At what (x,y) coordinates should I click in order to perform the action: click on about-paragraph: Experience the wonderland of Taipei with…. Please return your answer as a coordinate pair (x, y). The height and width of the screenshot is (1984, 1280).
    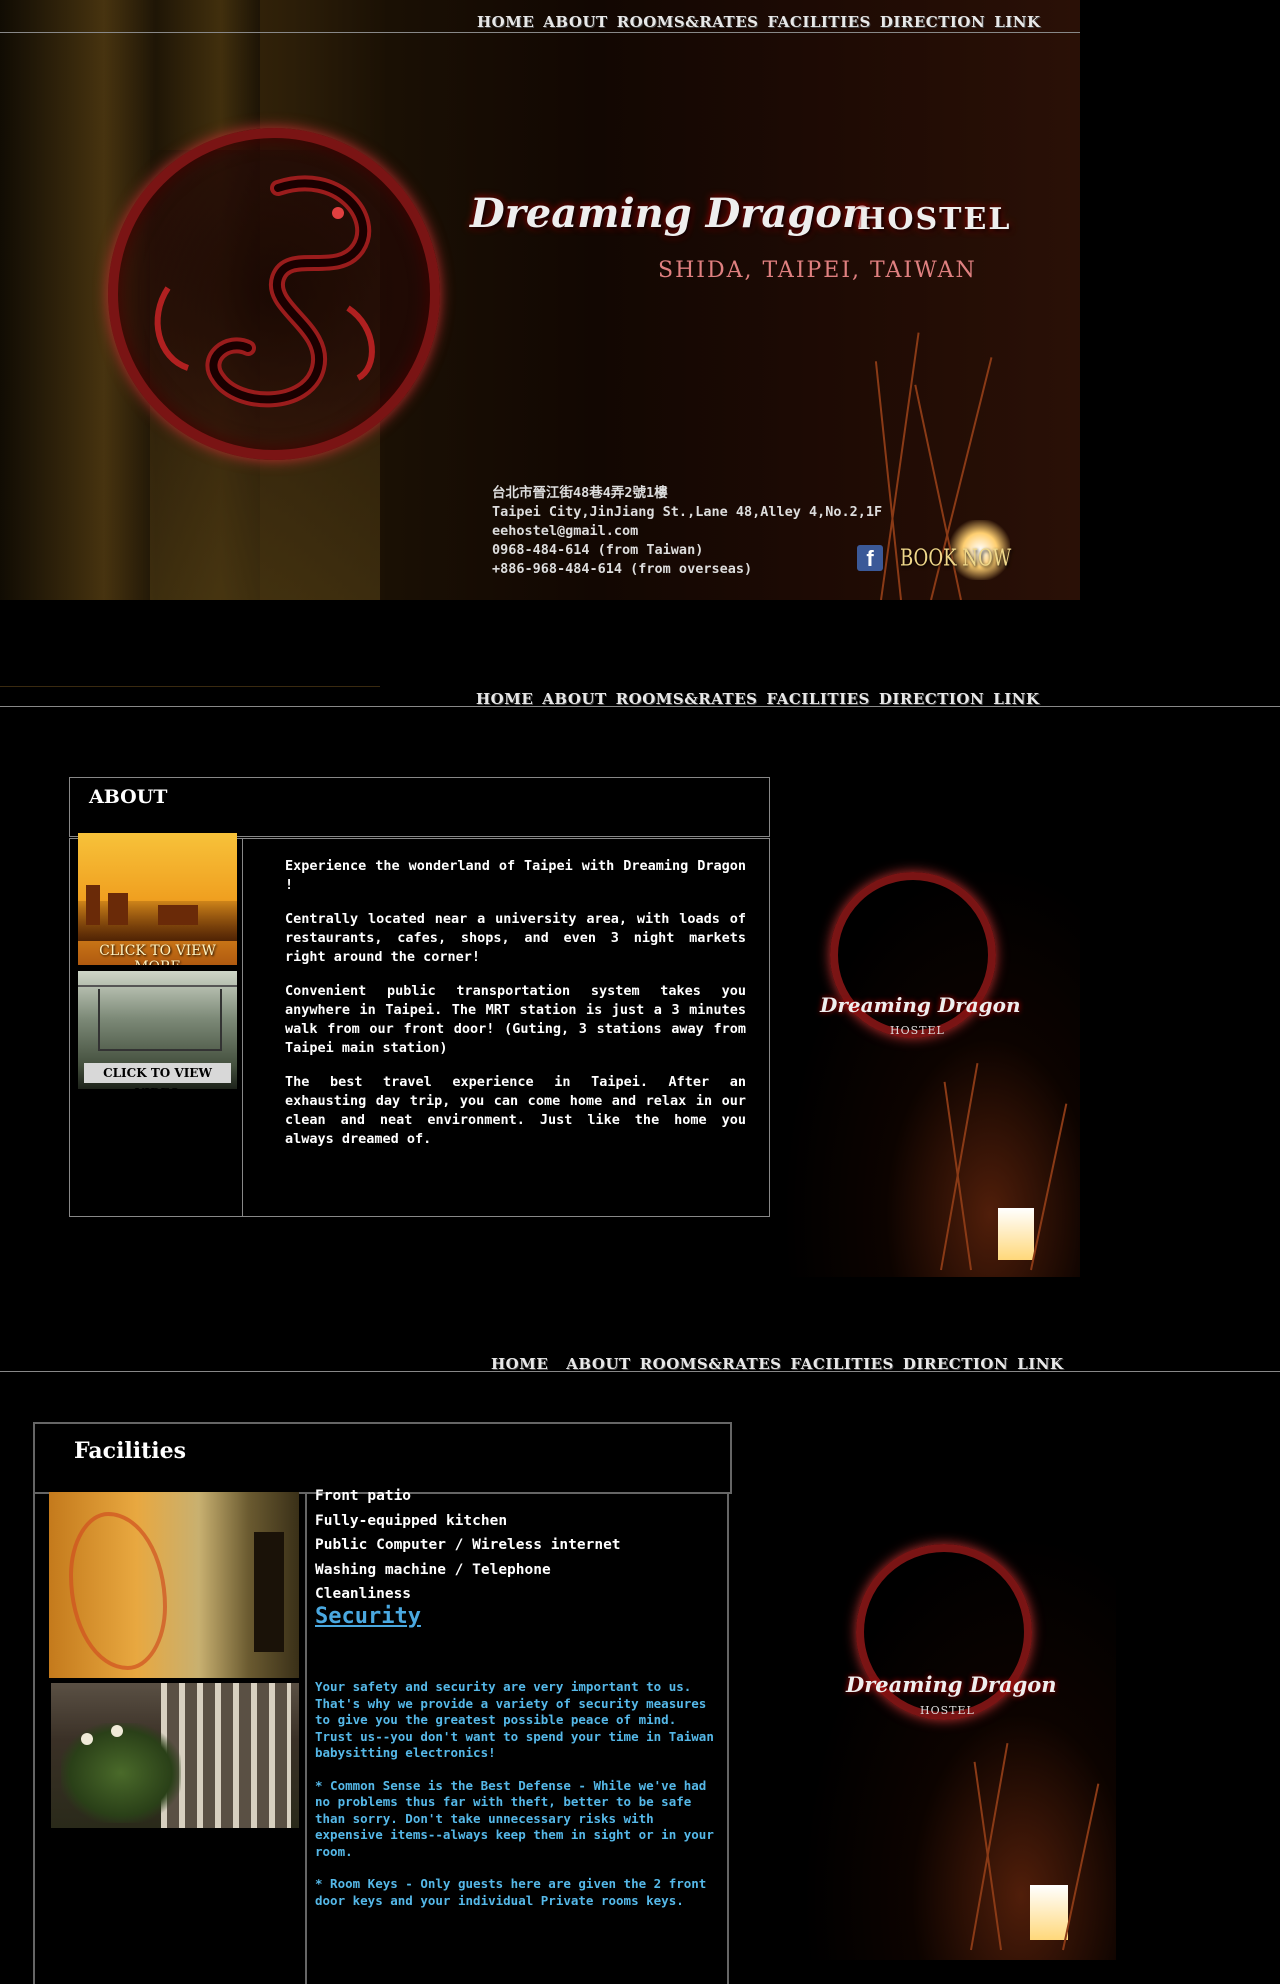
    Looking at the image, I should click on (515, 875).